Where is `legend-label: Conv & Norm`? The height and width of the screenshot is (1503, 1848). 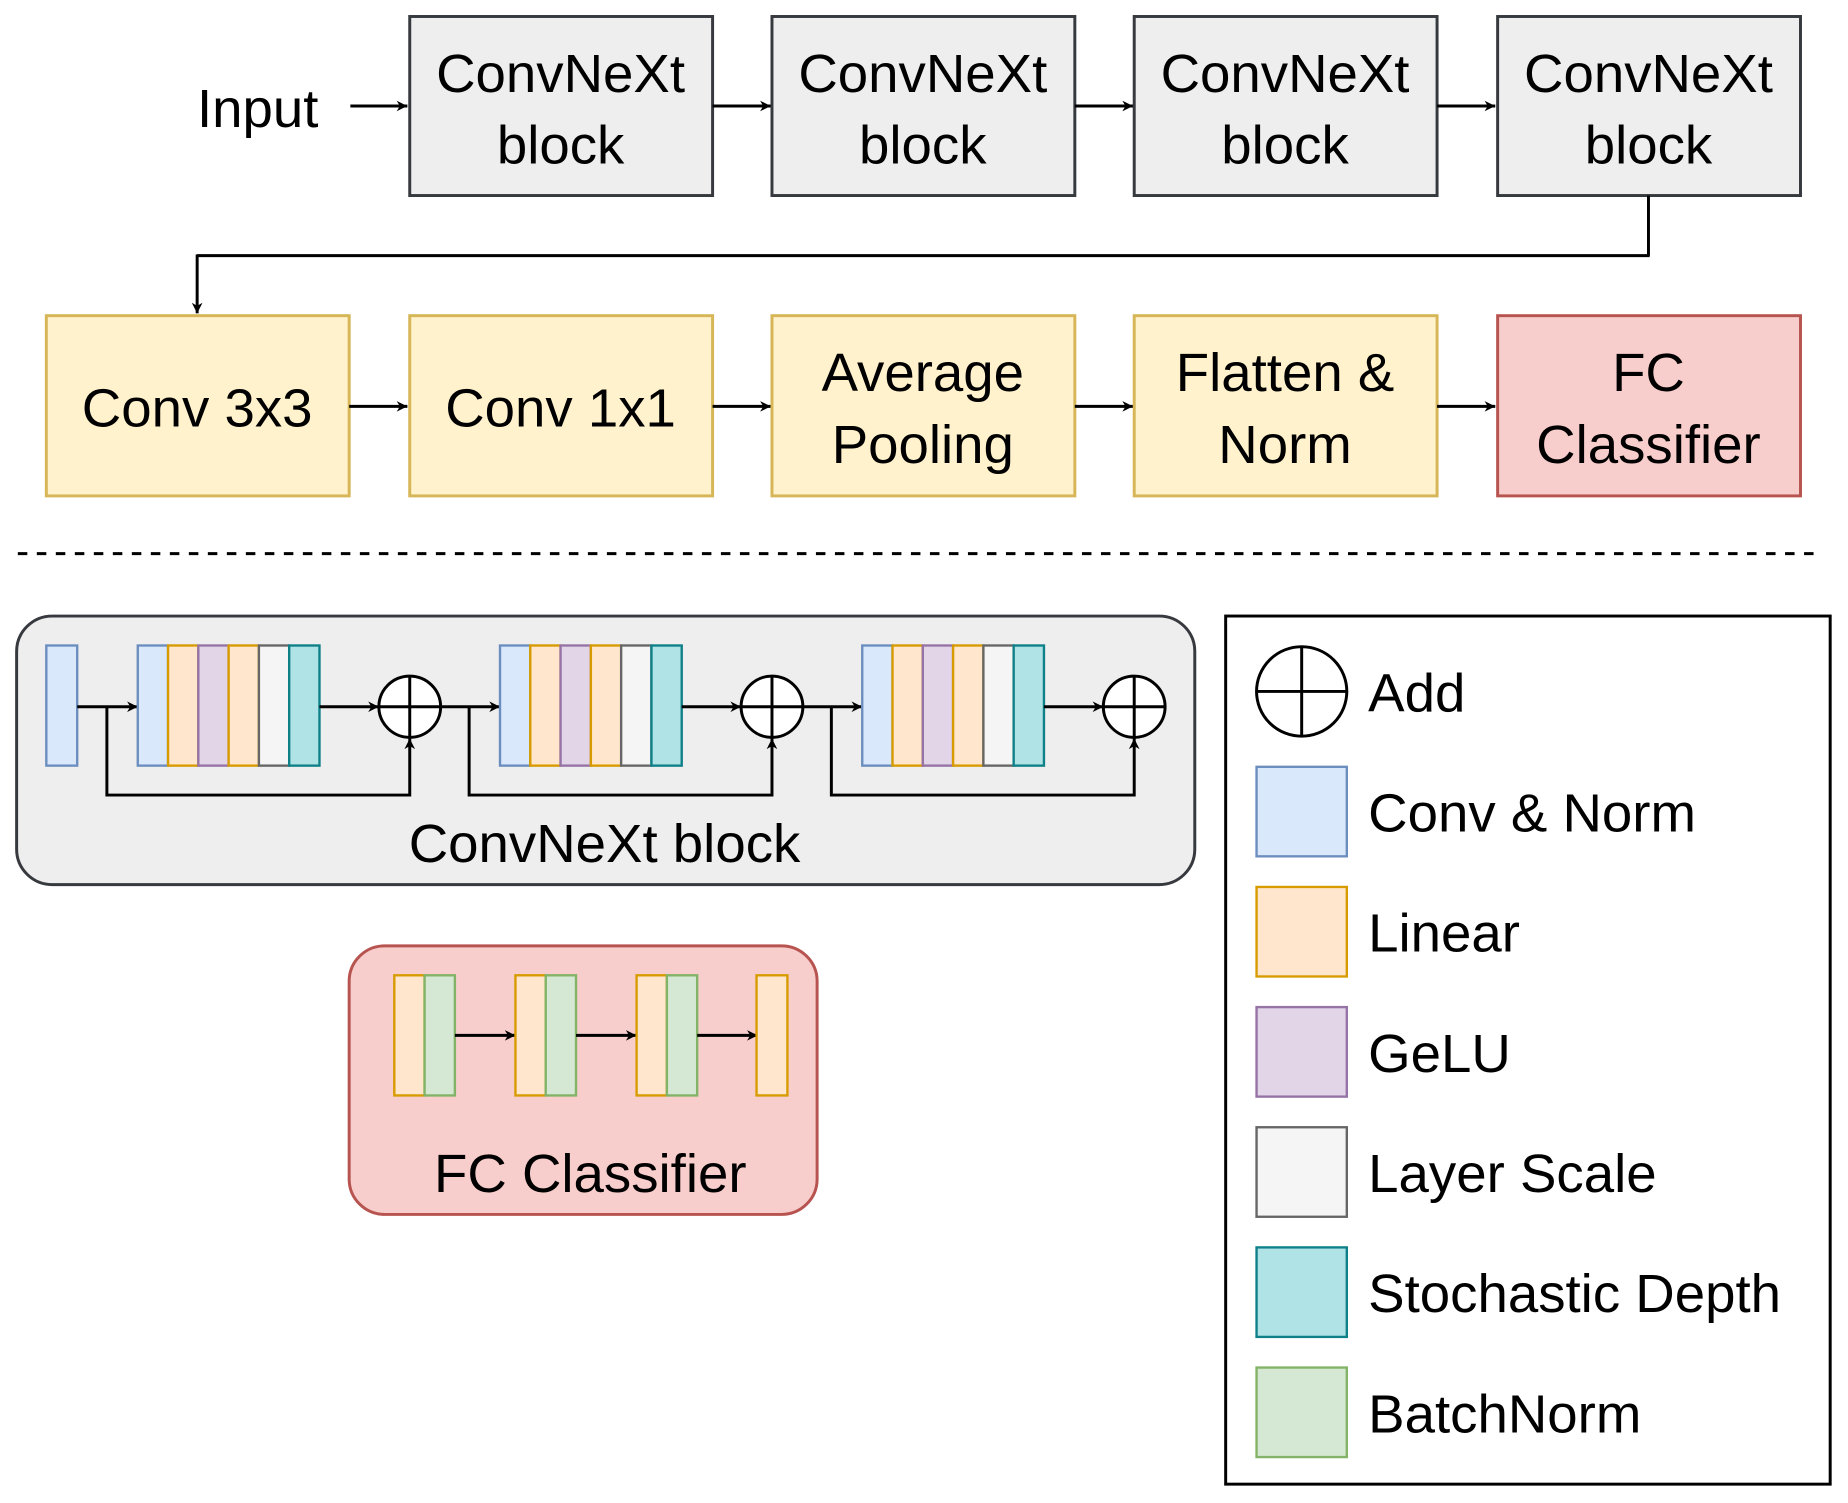
legend-label: Conv & Norm is located at coordinates (1532, 813).